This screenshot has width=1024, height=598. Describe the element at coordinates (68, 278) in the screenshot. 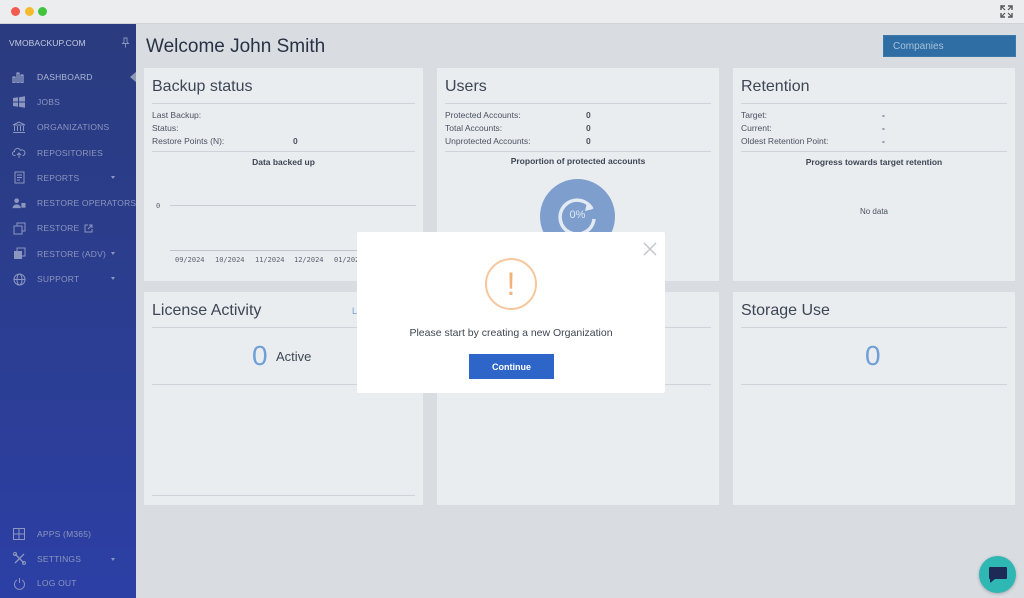

I see `sidebar-item-support: SUPPORT` at that location.